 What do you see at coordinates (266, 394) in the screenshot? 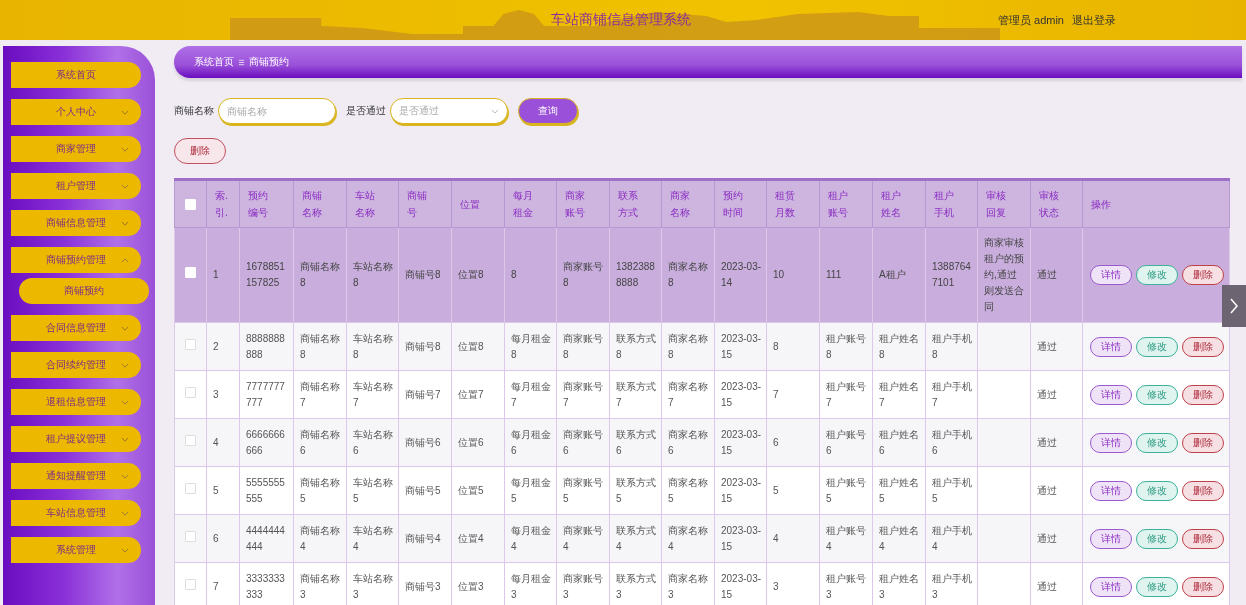
I see `table-cell: 7777777777` at bounding box center [266, 394].